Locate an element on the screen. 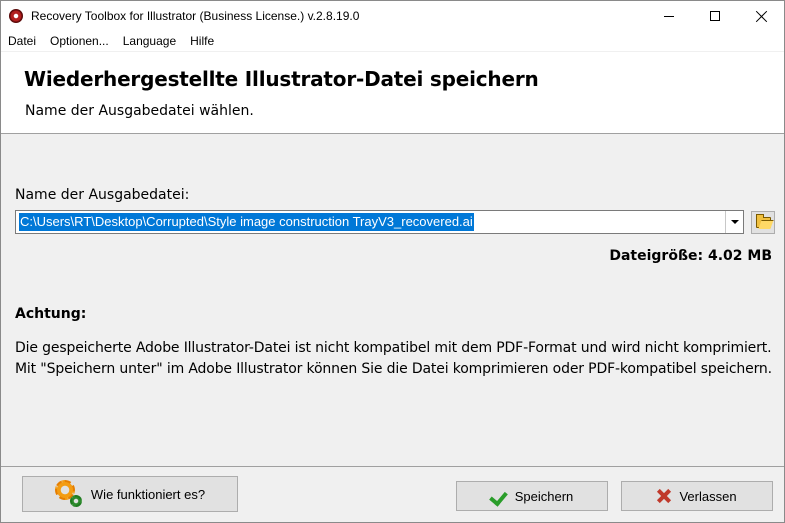 This screenshot has height=523, width=785. minimize-icon is located at coordinates (669, 16).